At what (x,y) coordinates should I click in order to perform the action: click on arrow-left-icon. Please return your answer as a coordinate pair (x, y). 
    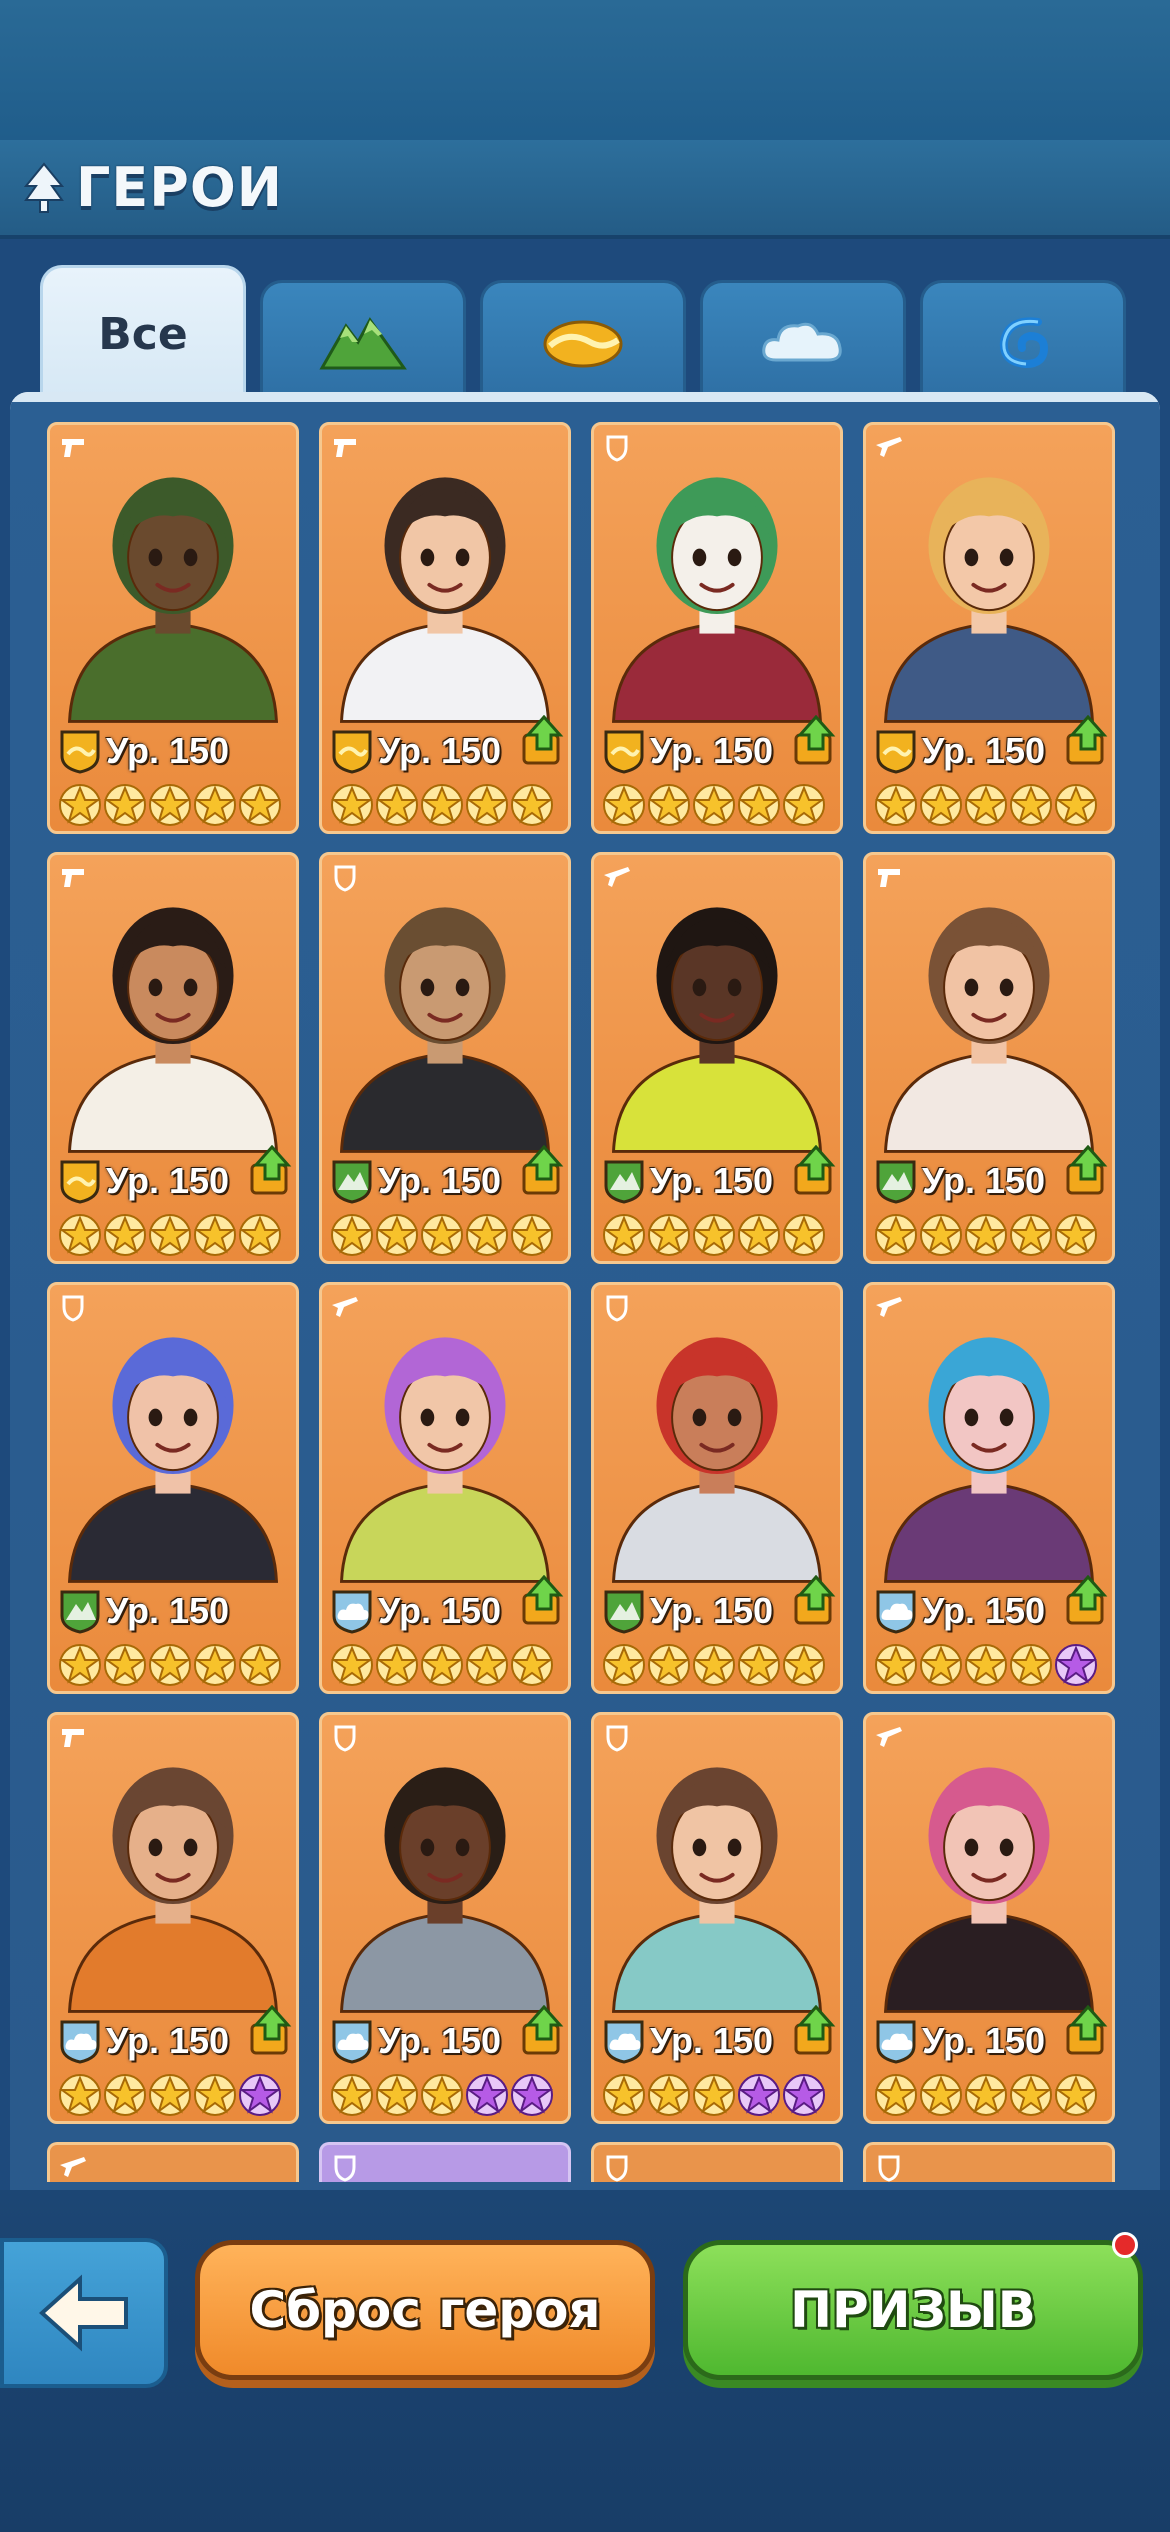
    Looking at the image, I should click on (83, 2313).